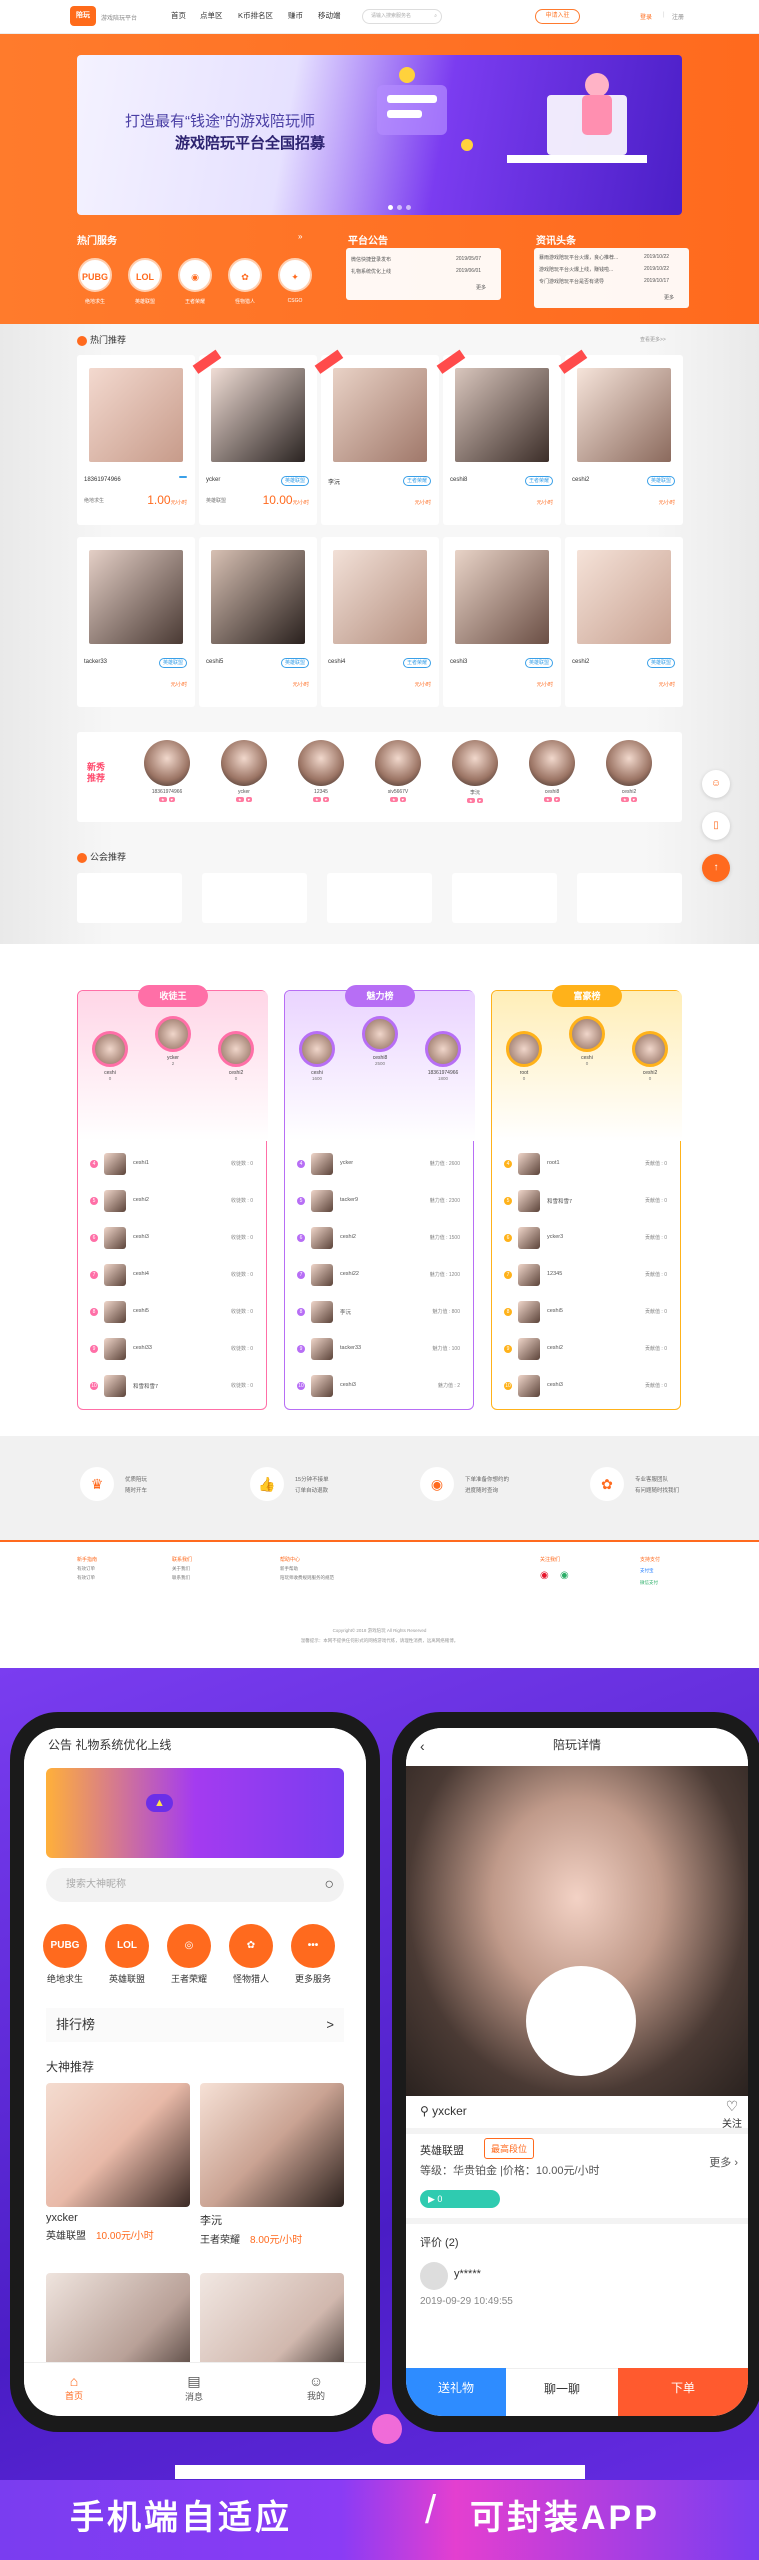  Describe the element at coordinates (313, 1954) in the screenshot. I see `mobile-service: ••• 更多服务` at that location.